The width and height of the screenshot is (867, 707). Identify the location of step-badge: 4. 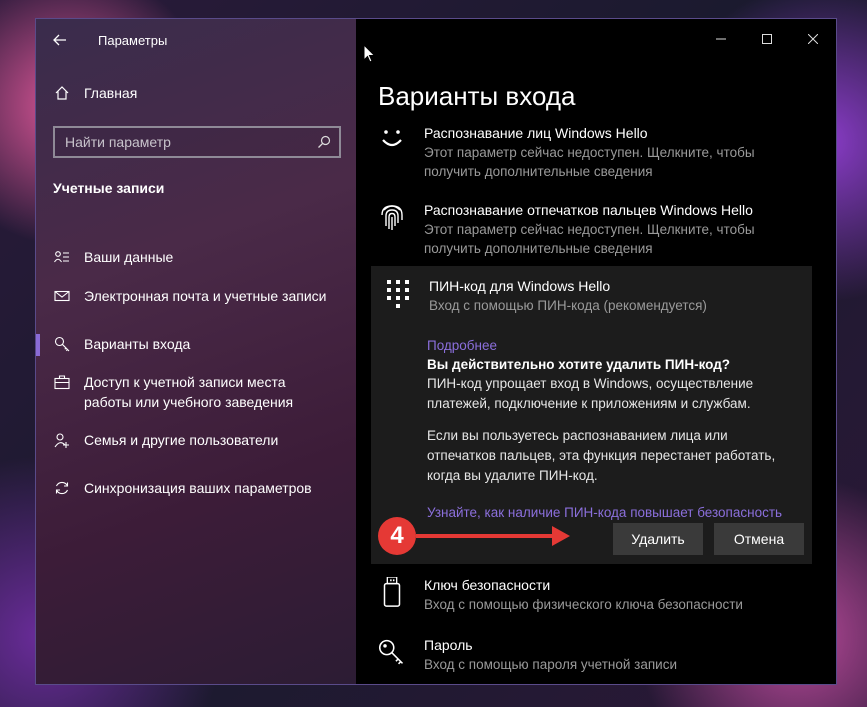
(397, 536).